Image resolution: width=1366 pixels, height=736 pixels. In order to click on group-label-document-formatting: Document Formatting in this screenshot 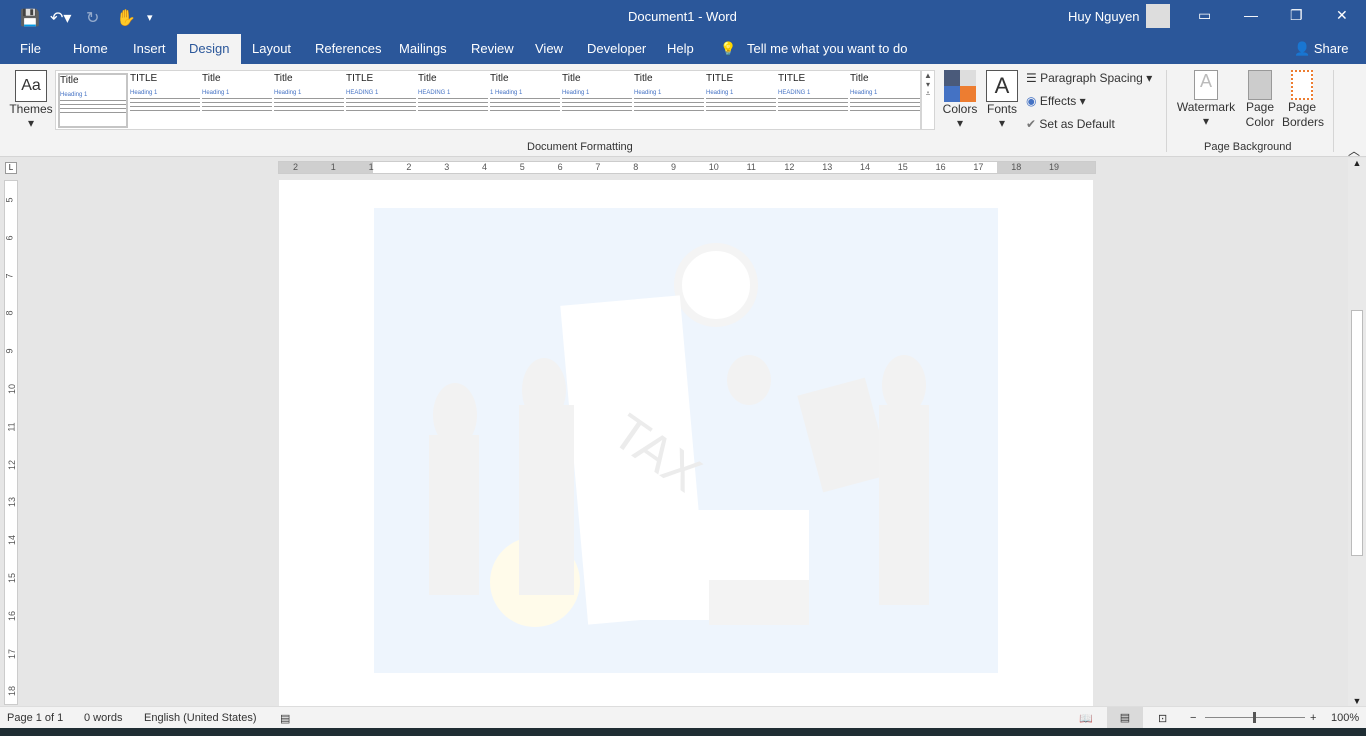, I will do `click(580, 147)`.